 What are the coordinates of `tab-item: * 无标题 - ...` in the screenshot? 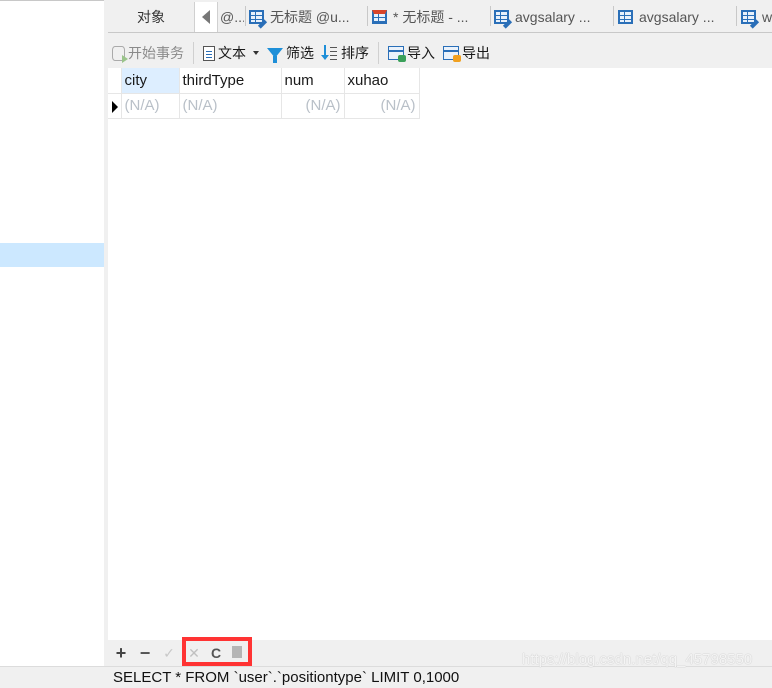 It's located at (431, 17).